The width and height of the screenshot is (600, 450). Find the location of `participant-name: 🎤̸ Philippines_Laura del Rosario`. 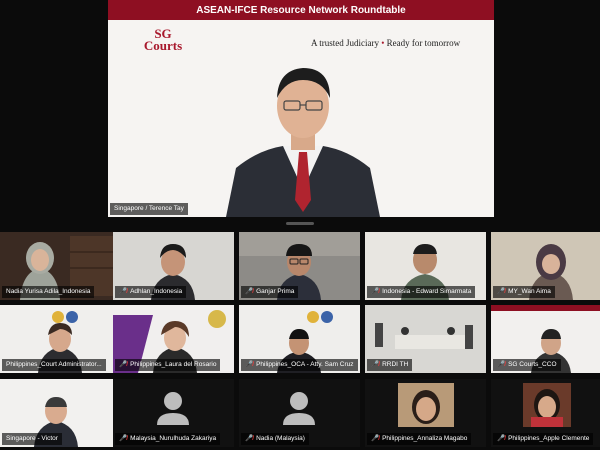

participant-name: 🎤̸ Philippines_Laura del Rosario is located at coordinates (168, 365).